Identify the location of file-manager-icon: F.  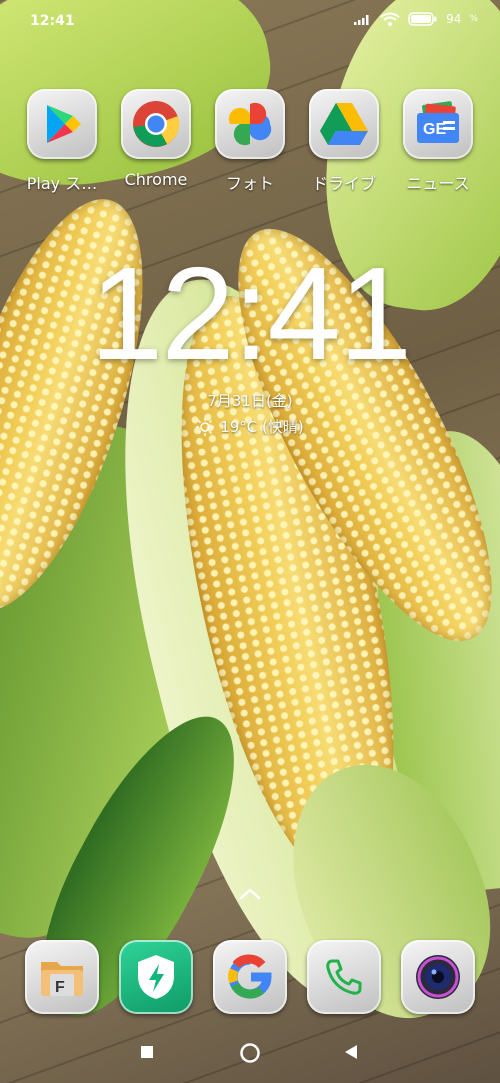
(62, 979).